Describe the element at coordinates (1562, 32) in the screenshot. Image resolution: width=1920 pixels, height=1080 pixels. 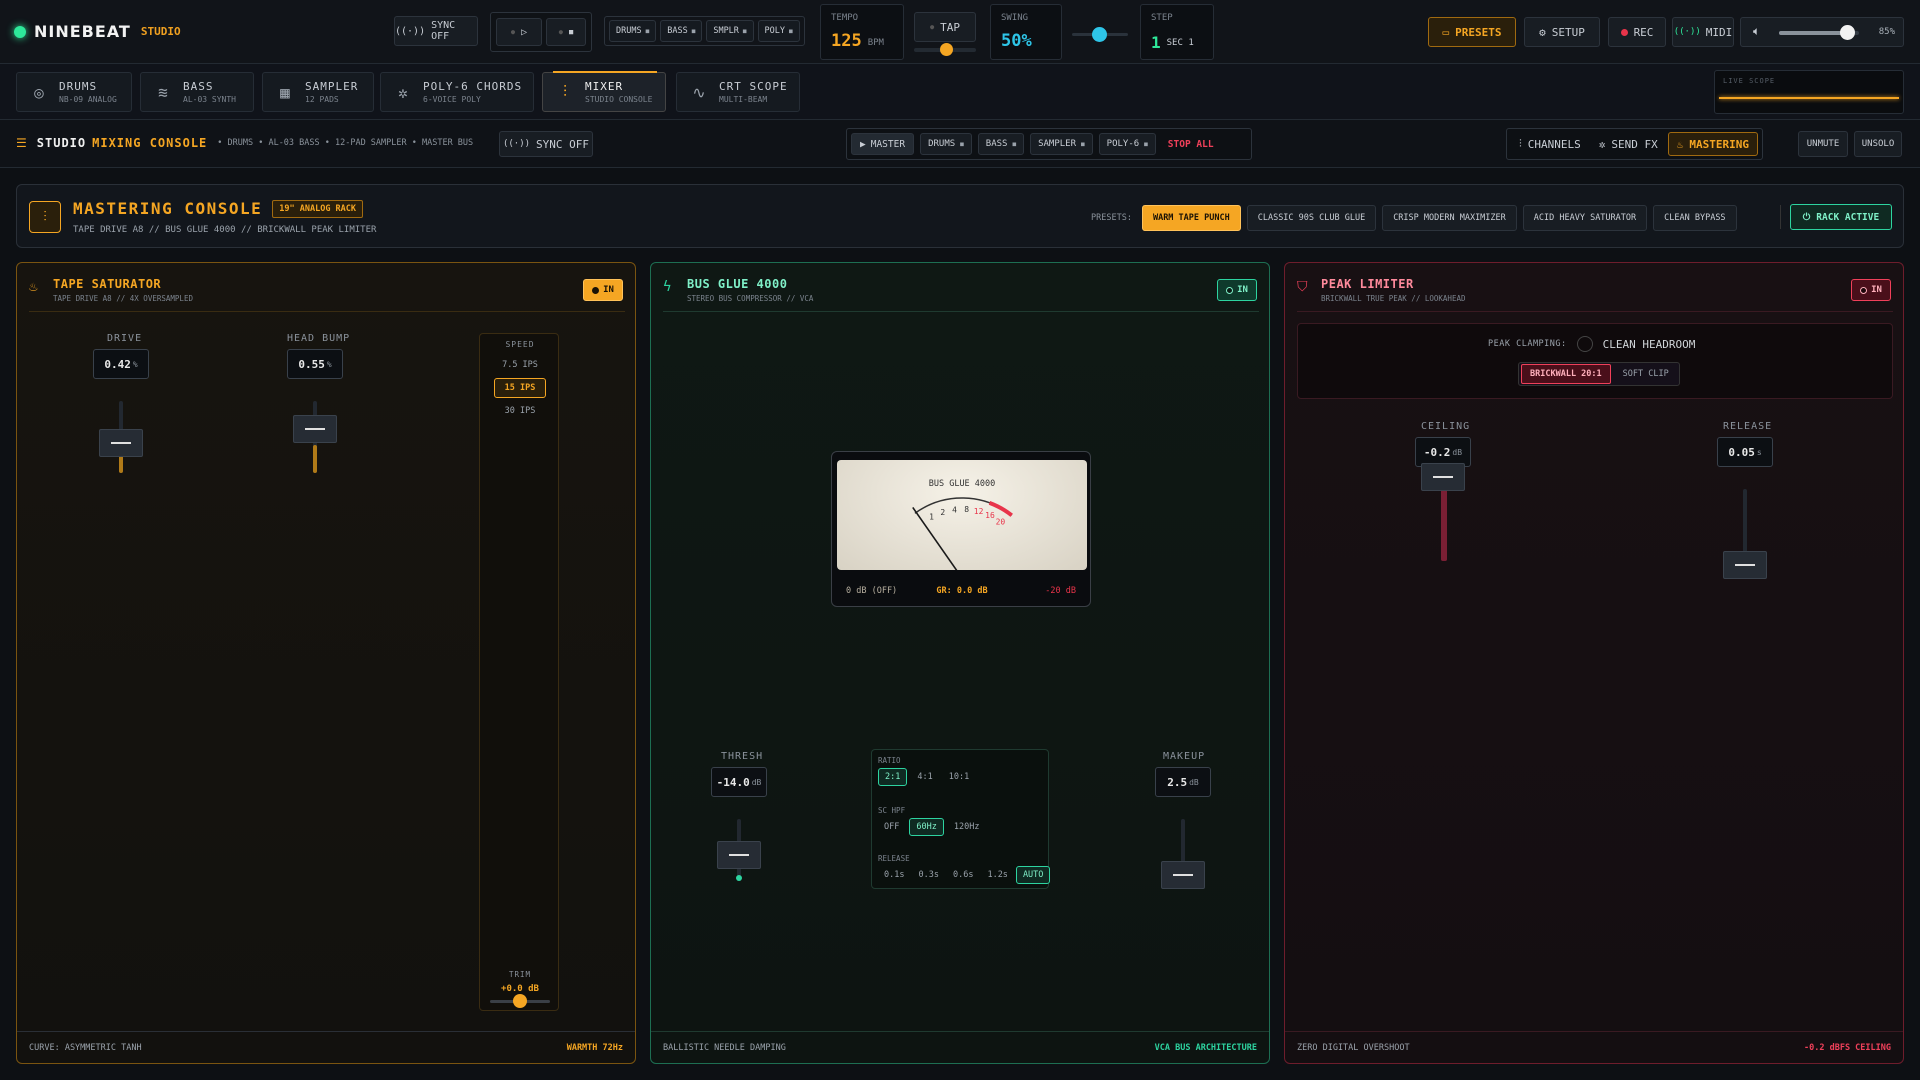
I see `setup-button: ⚙ SETUP` at that location.